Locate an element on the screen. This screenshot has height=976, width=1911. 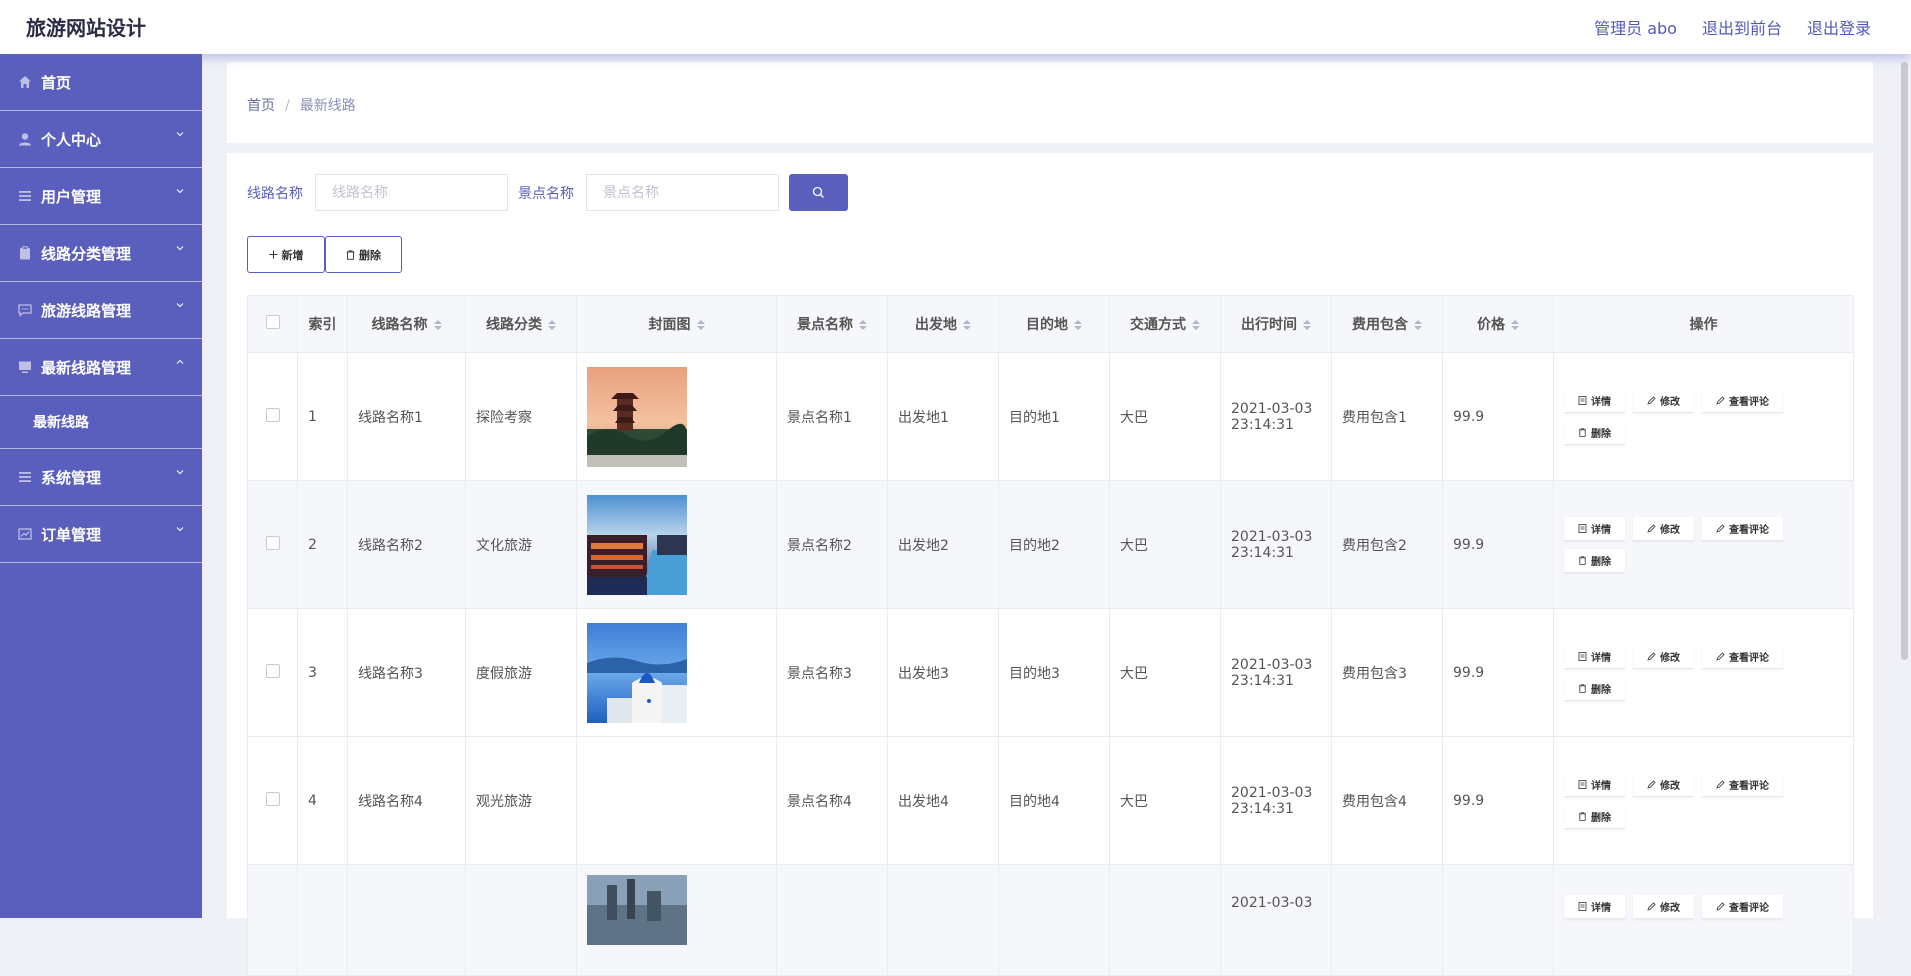
comments-label: 查看评论 is located at coordinates (1749, 530).